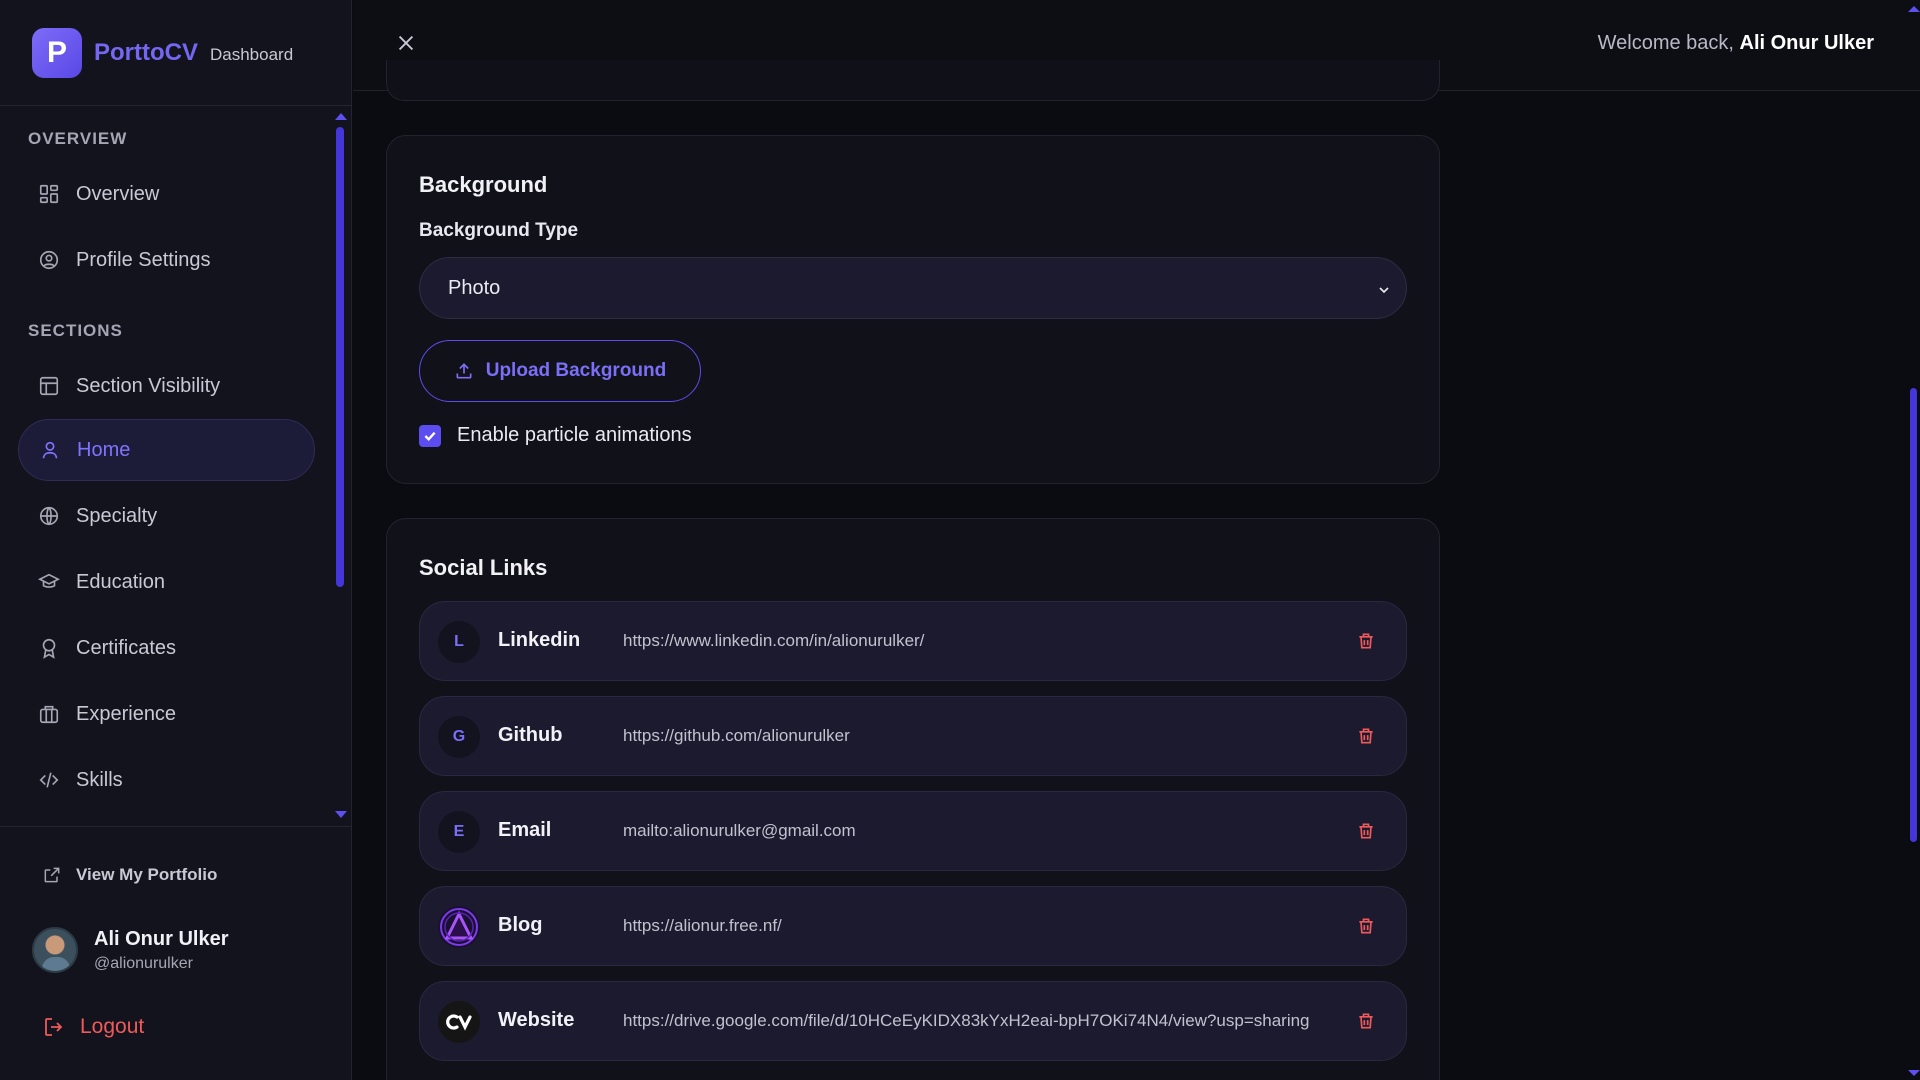 This screenshot has width=1920, height=1080. What do you see at coordinates (112, 1026) in the screenshot?
I see `logout-label: Logout` at bounding box center [112, 1026].